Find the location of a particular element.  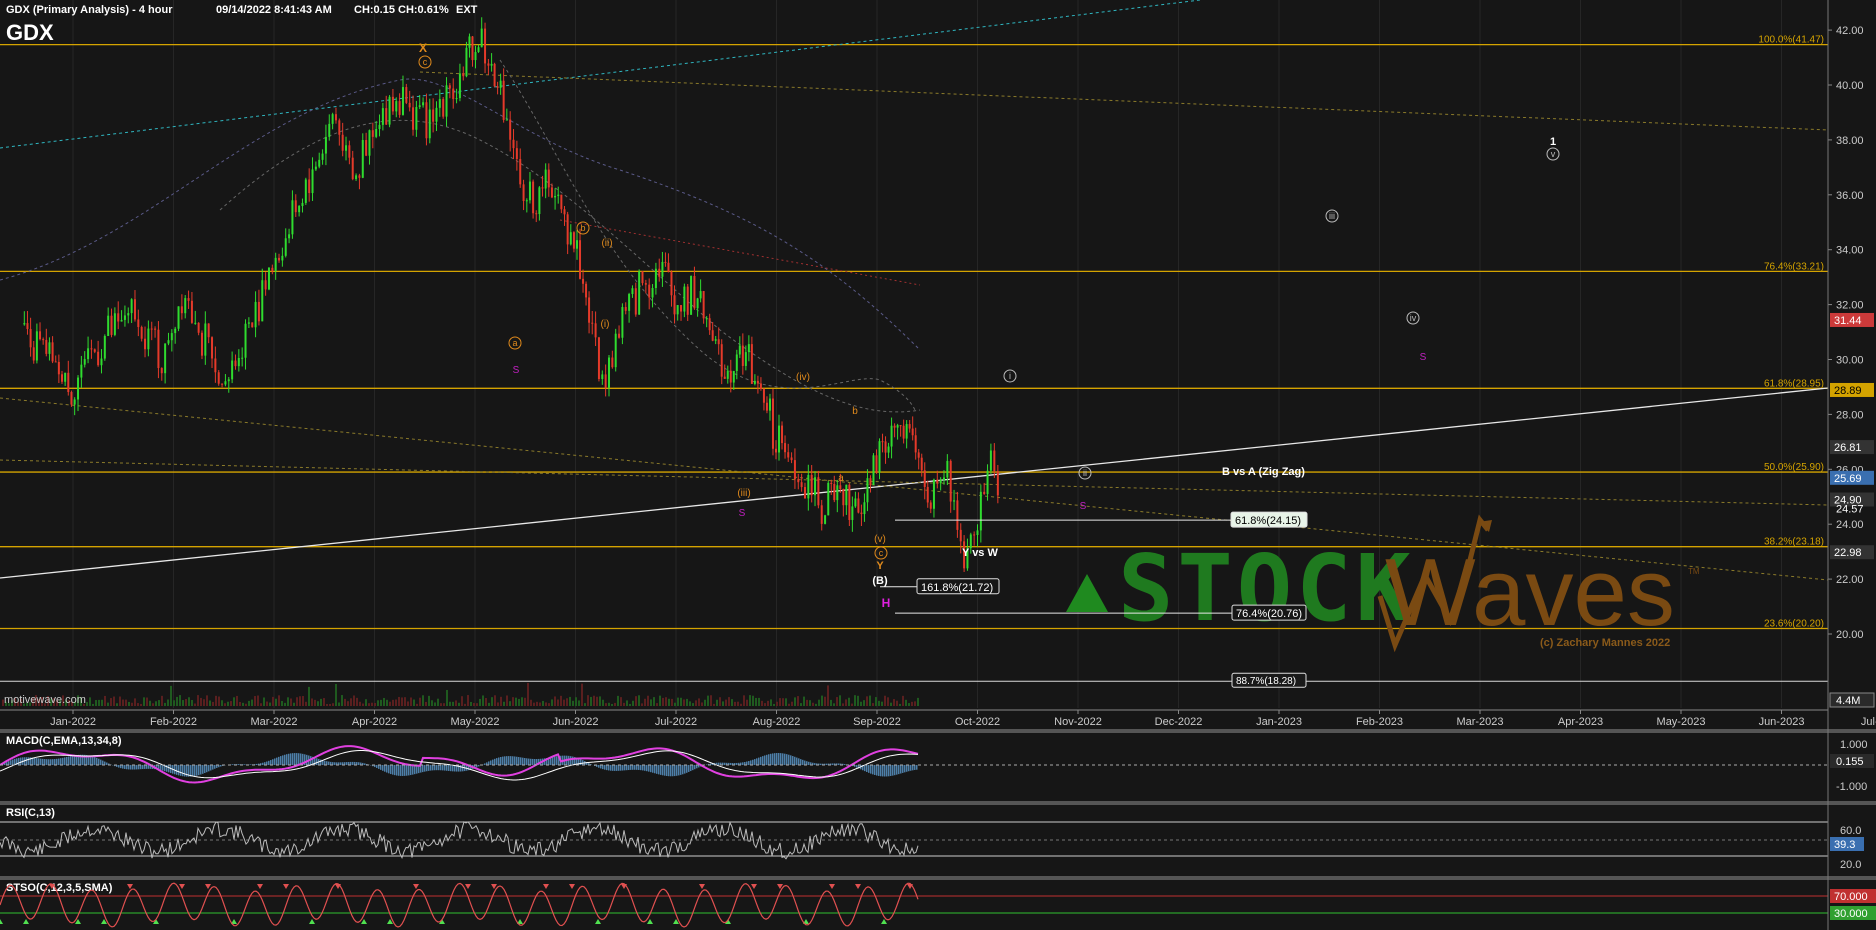

macd-pane: MACD(C,EMA,13,34,8) 1.000 -1.000 0.155 is located at coordinates (938, 764).